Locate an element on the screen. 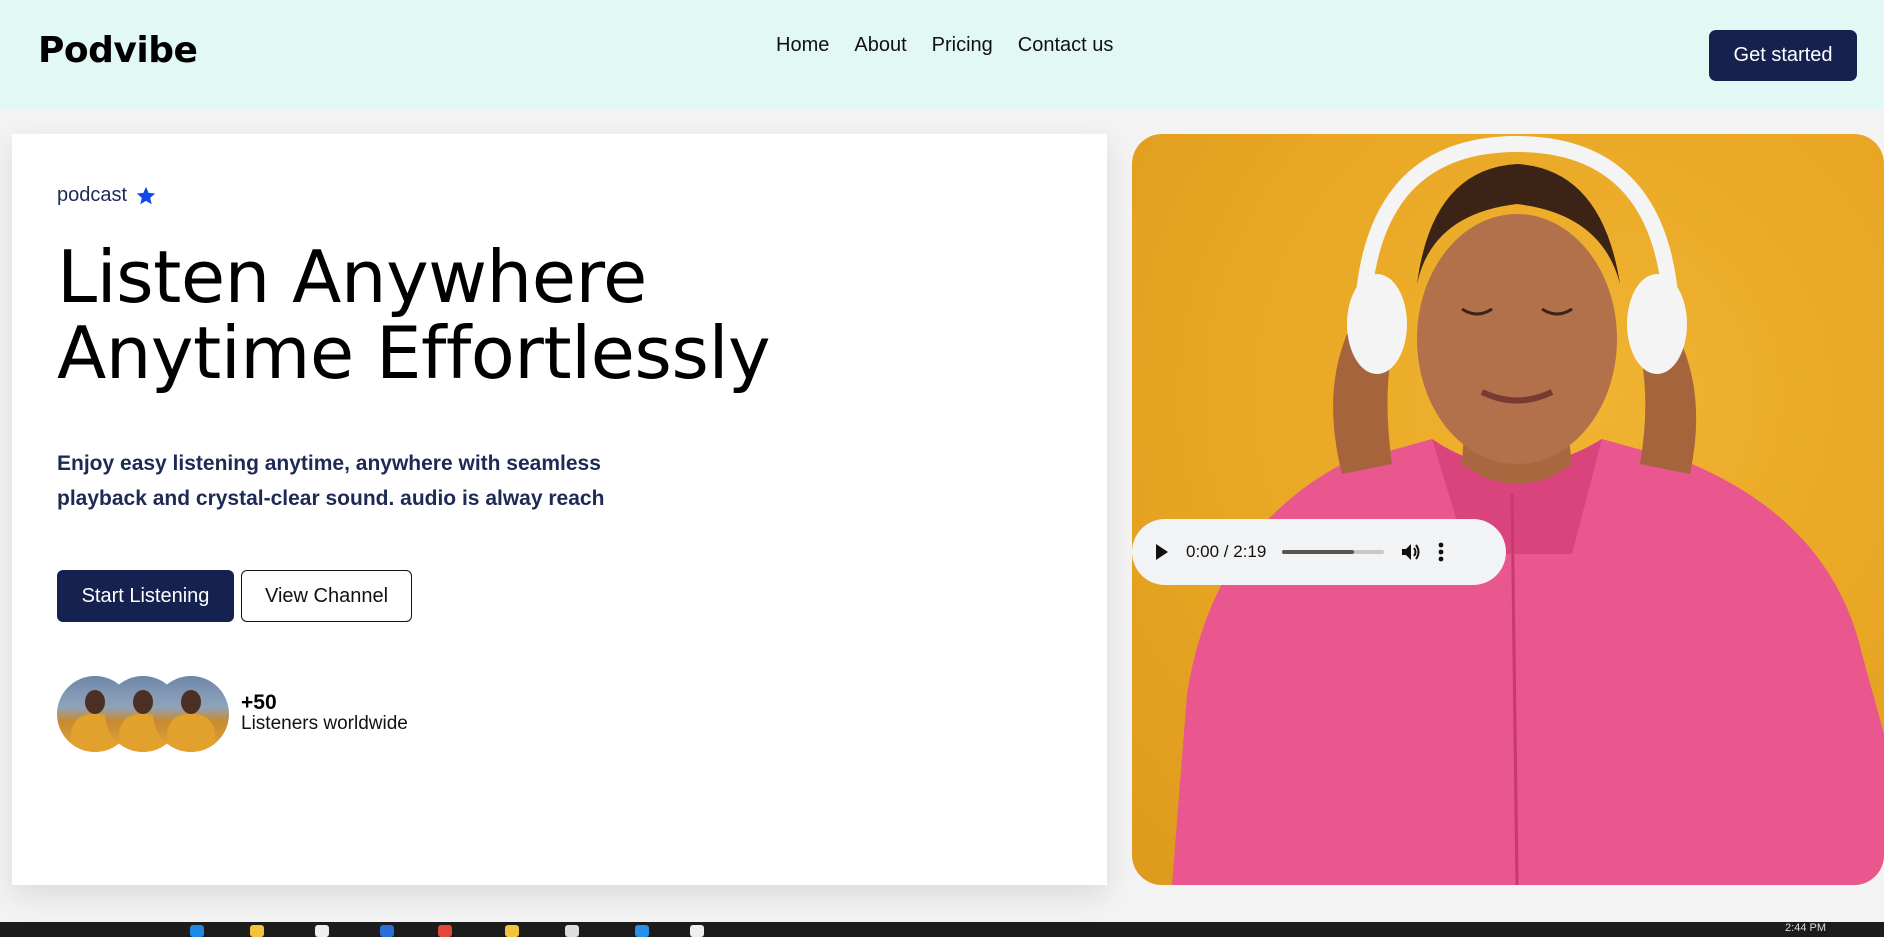 The height and width of the screenshot is (937, 1884). eyebrow: podcast is located at coordinates (107, 195).